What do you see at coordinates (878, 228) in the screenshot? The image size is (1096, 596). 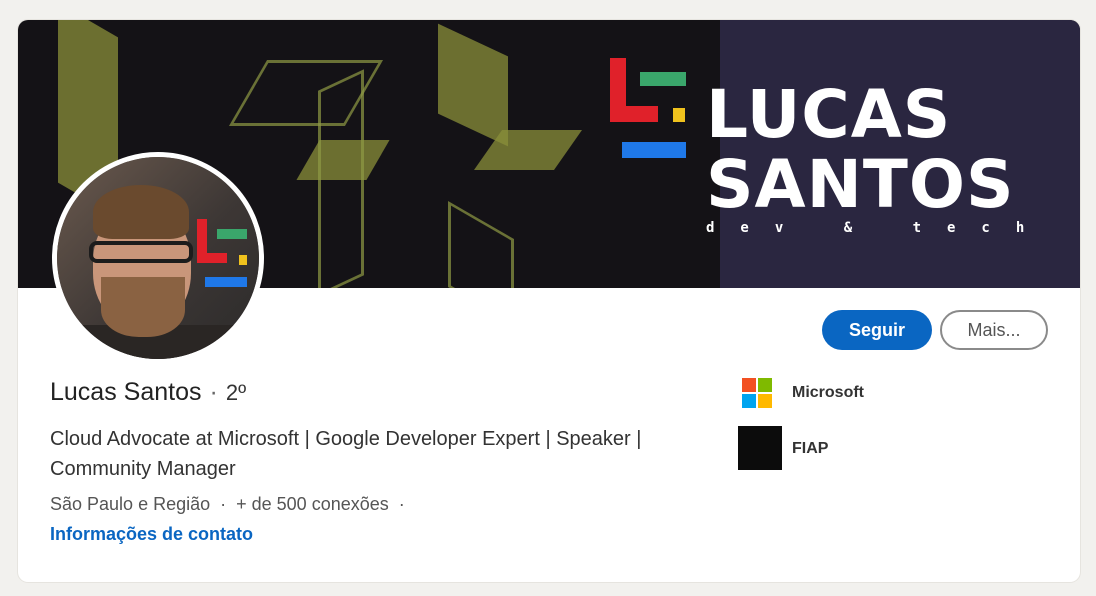 I see `banner-brand-tagline: dev & tech` at bounding box center [878, 228].